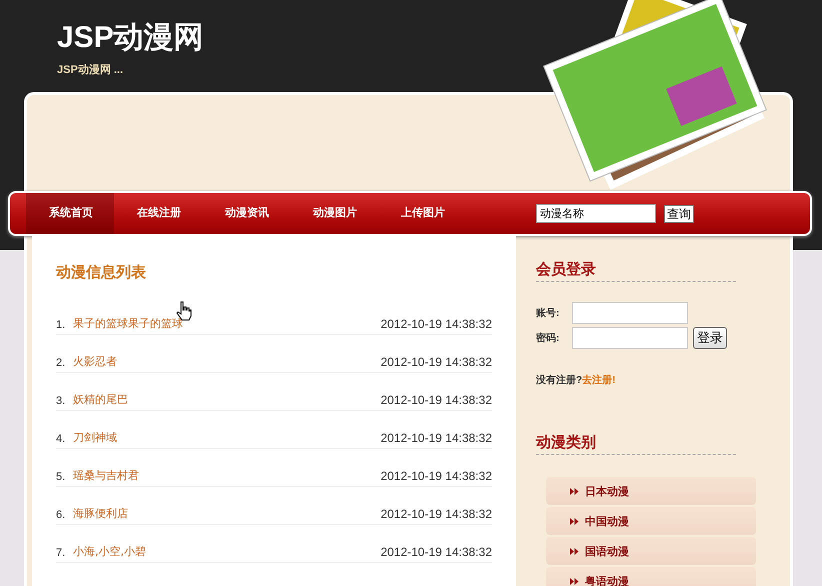 This screenshot has width=822, height=586. I want to click on section-heading: 会员登录, so click(636, 271).